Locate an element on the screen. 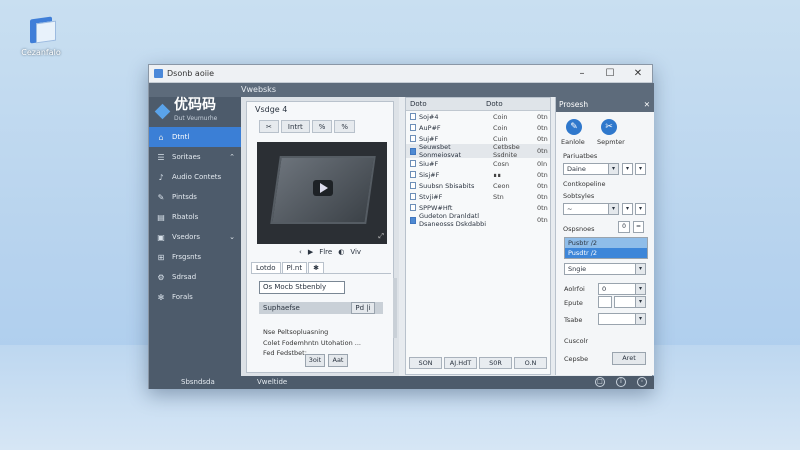 The width and height of the screenshot is (800, 450). sidebar-item-forals: ✻ Forals is located at coordinates (195, 297).